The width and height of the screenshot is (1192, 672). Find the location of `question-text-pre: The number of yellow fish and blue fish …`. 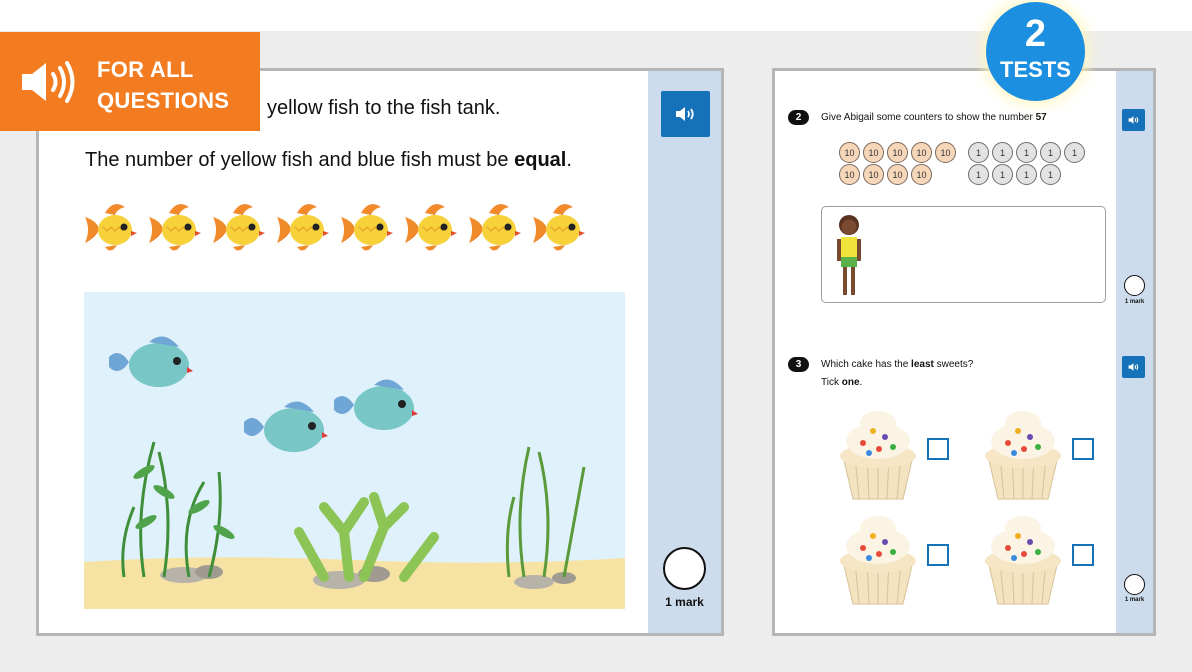

question-text-pre: The number of yellow fish and blue fish … is located at coordinates (300, 160).